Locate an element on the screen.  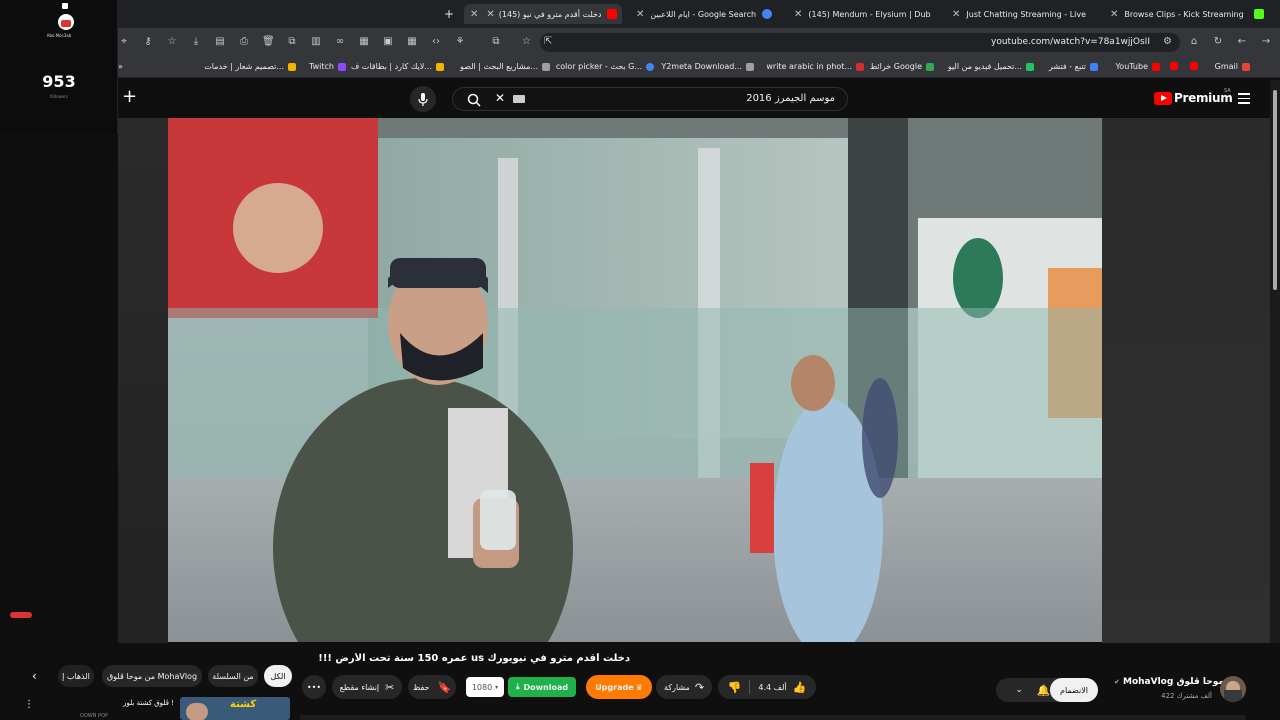
download-icon: ⤓ is located at coordinates (196, 42).